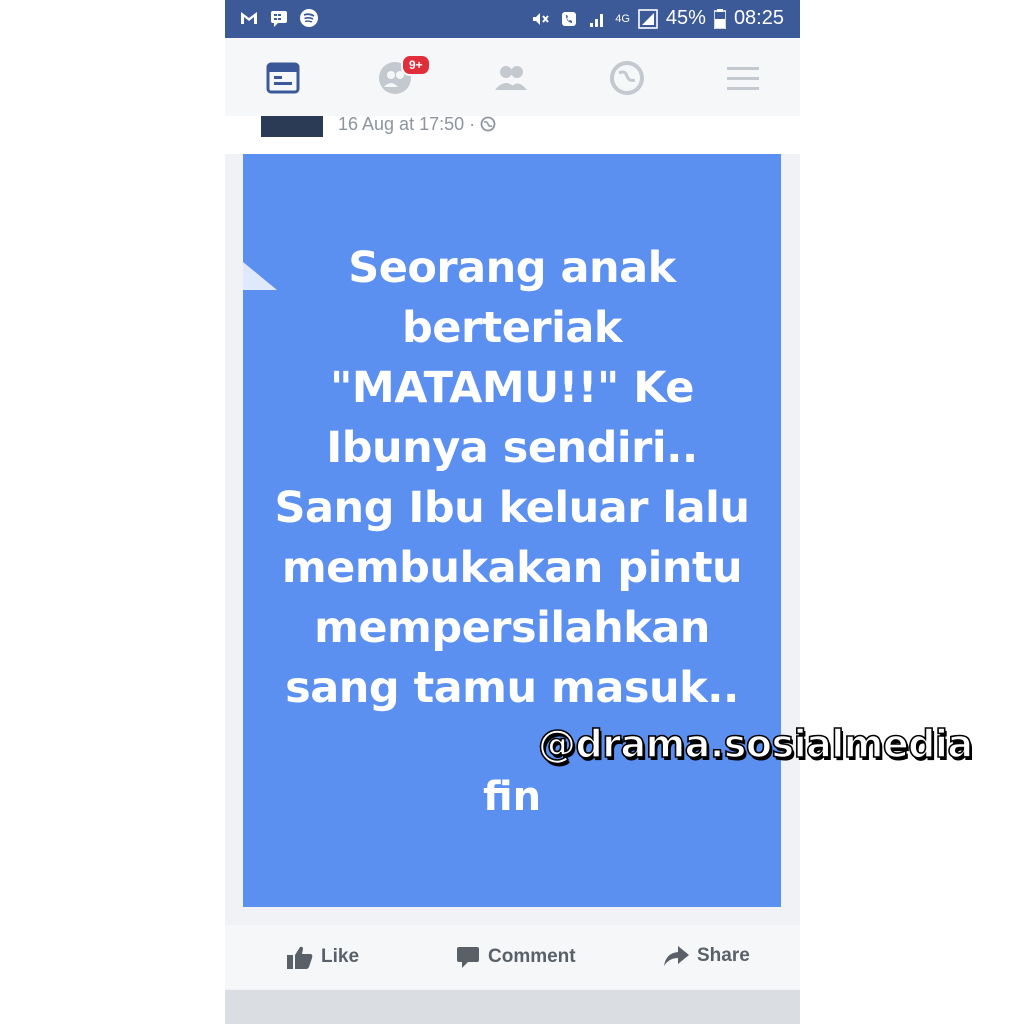 This screenshot has width=1024, height=1024. Describe the element at coordinates (512, 568) in the screenshot. I see `post-line: membukakan pintu` at that location.